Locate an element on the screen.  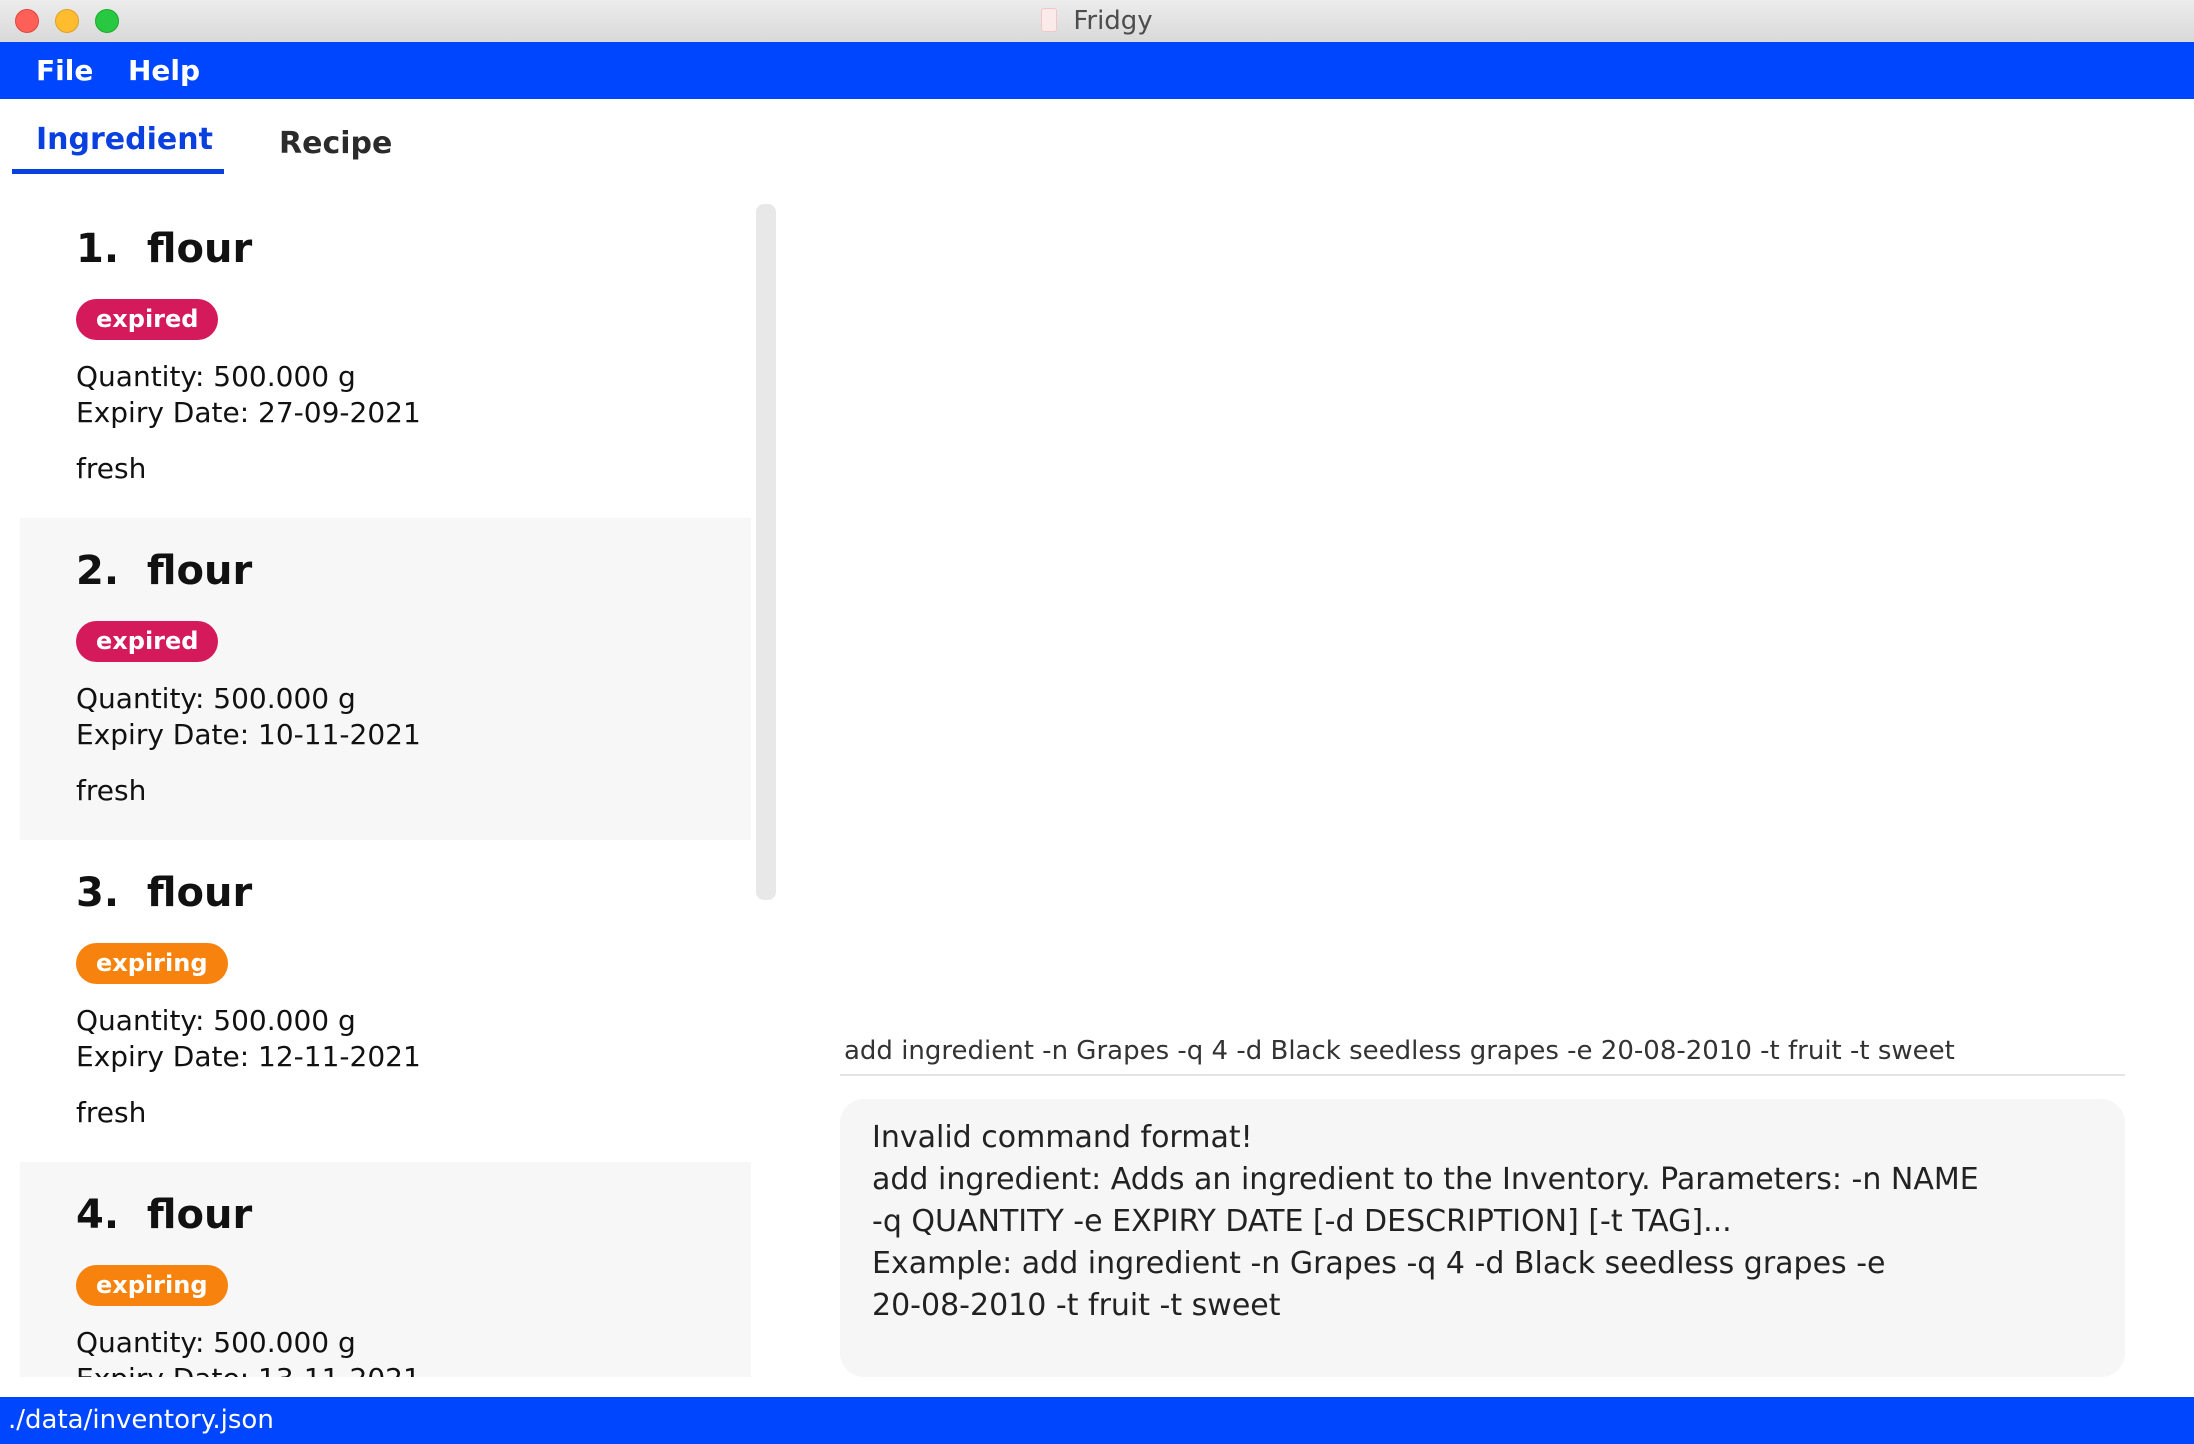
result-line: 20-08-2010 -t fruit -t sweet is located at coordinates (1076, 1305).